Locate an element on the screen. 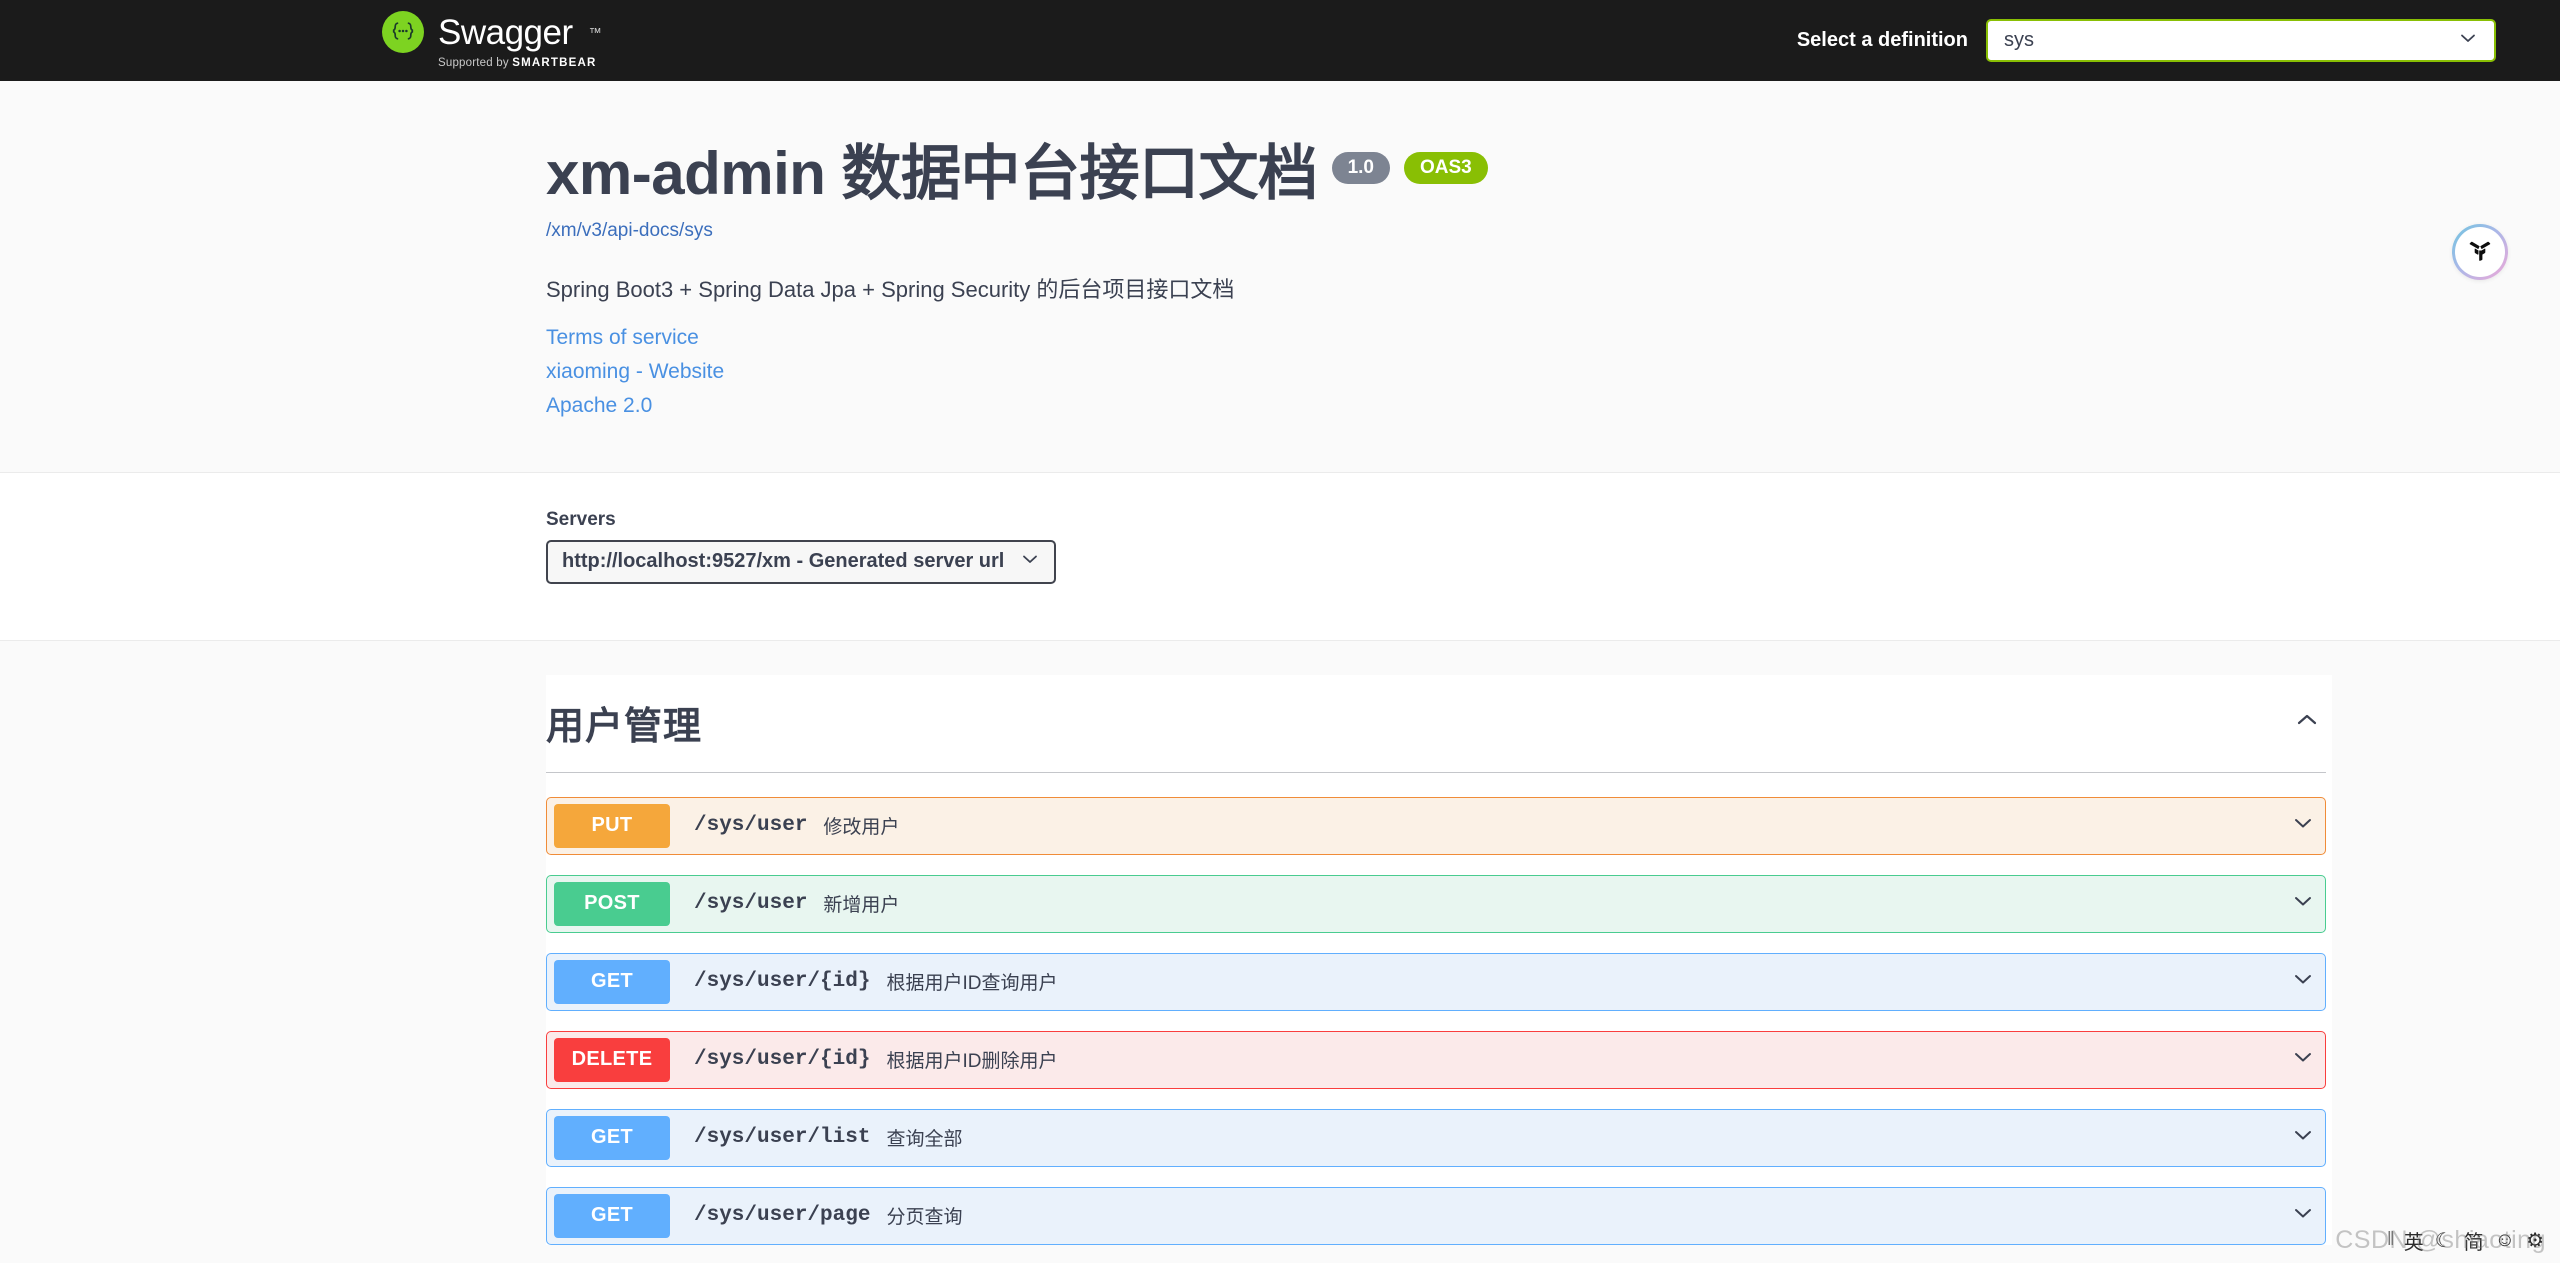 The height and width of the screenshot is (1263, 2560). operation-summary: 查询全部 is located at coordinates (924, 1140).